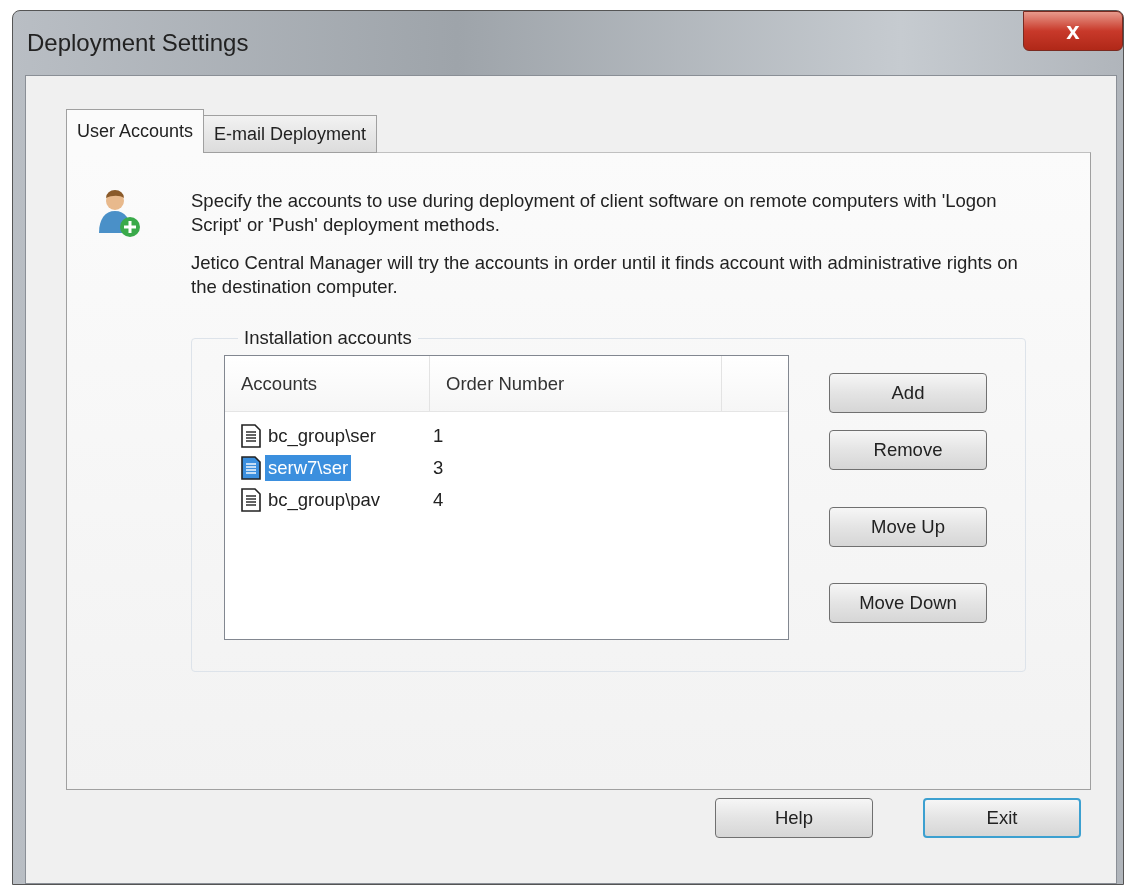  I want to click on tab: E-mail Deployment, so click(290, 134).